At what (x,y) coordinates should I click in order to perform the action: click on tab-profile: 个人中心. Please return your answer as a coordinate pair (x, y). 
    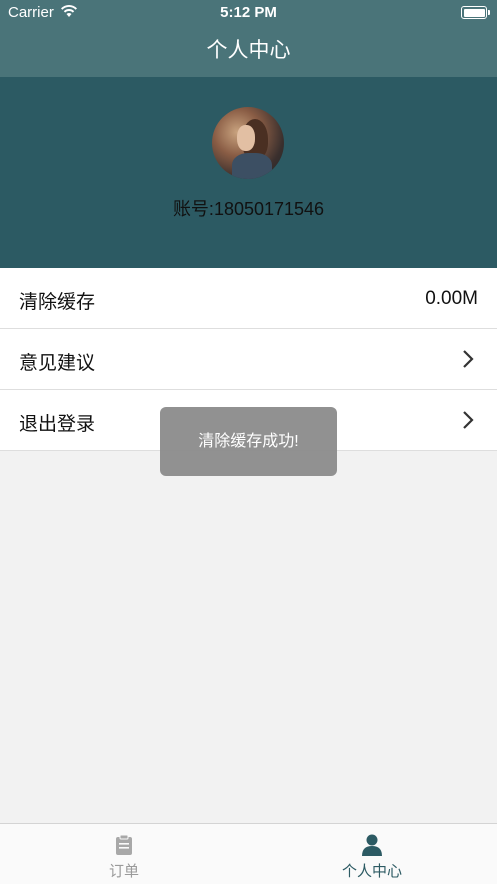
    Looking at the image, I should click on (372, 854).